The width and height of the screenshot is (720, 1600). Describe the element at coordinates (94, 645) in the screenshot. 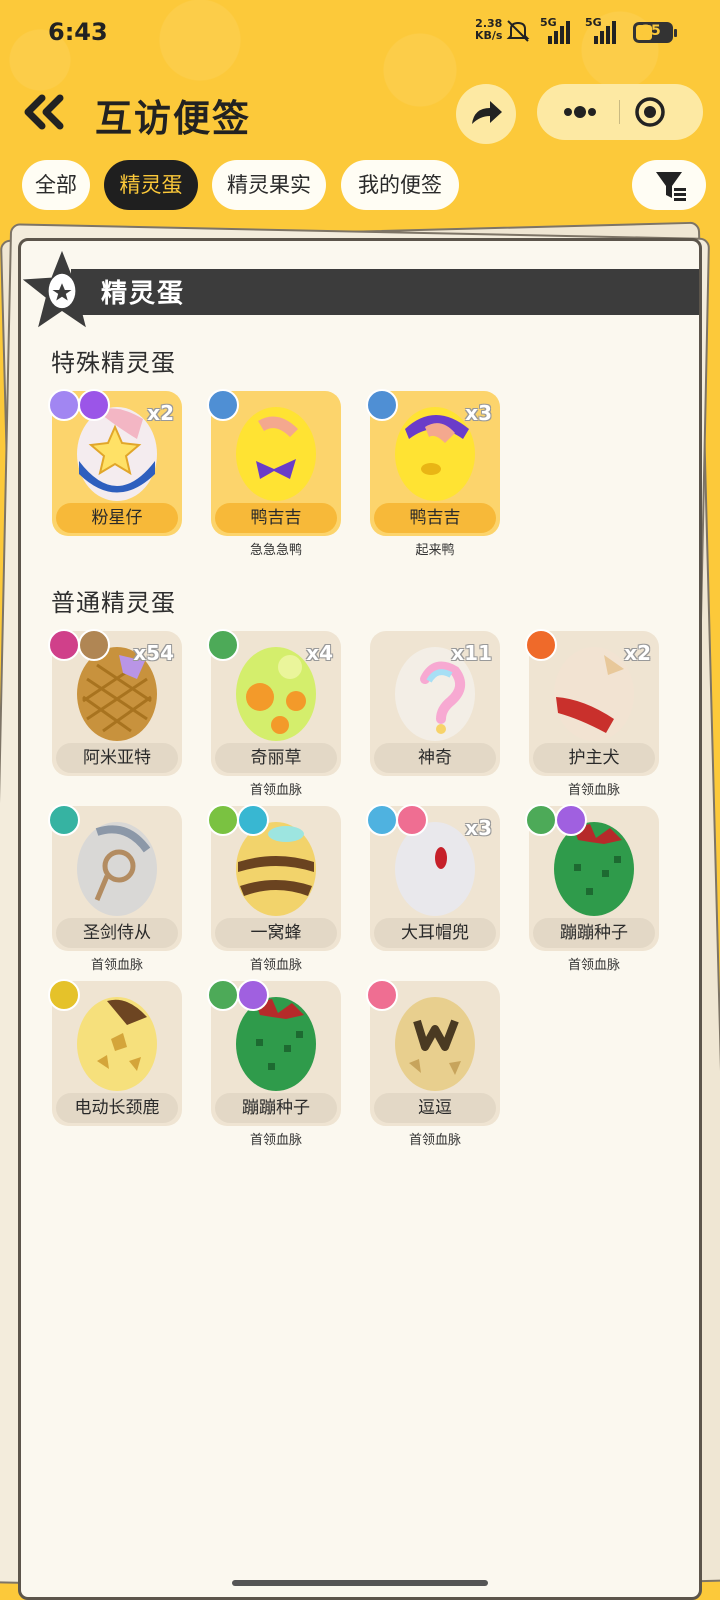

I see `mountain-type-icon` at that location.